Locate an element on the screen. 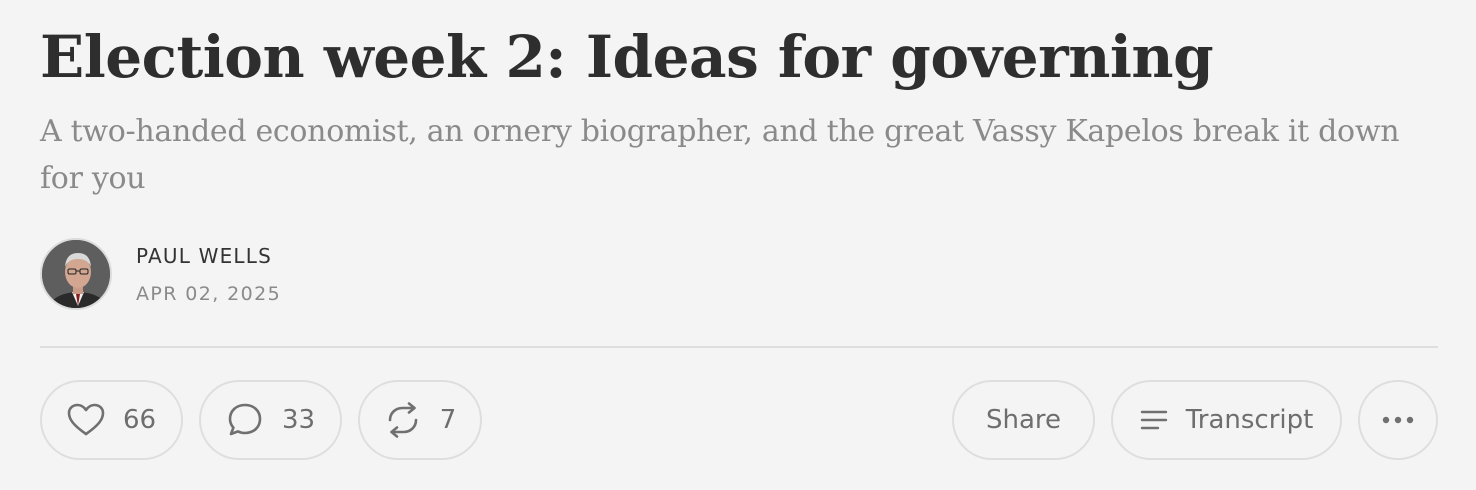 The height and width of the screenshot is (490, 1476). share-label: Share is located at coordinates (1023, 420).